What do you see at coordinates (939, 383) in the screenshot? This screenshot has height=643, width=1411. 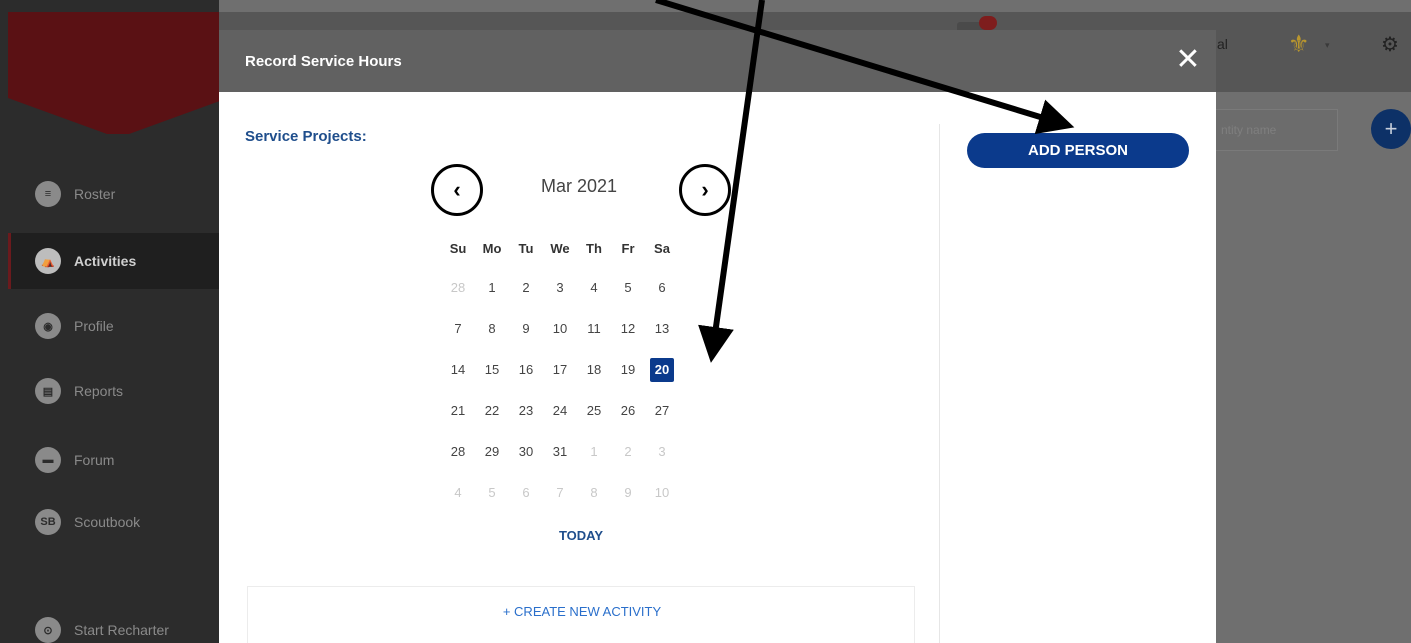 I see `divider` at bounding box center [939, 383].